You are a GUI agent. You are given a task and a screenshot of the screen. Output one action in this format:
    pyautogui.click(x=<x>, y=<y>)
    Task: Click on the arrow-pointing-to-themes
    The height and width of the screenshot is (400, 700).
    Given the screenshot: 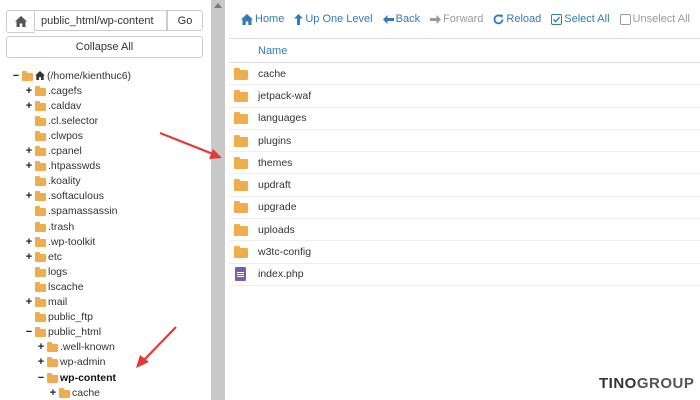 What is the action you would take?
    pyautogui.click(x=190, y=145)
    